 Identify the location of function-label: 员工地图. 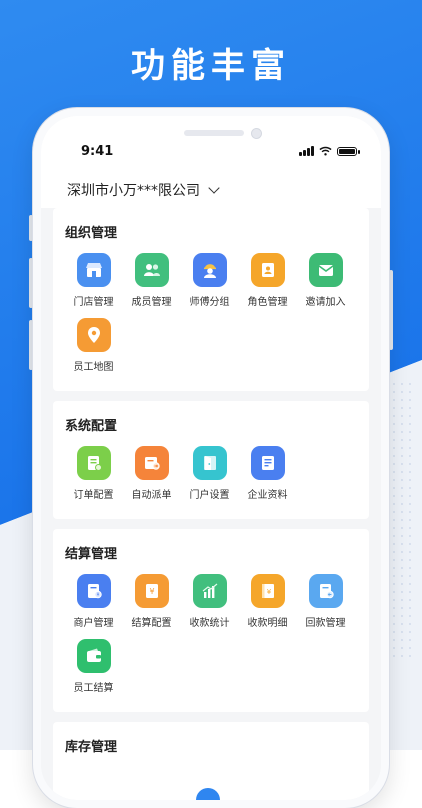
(93, 367).